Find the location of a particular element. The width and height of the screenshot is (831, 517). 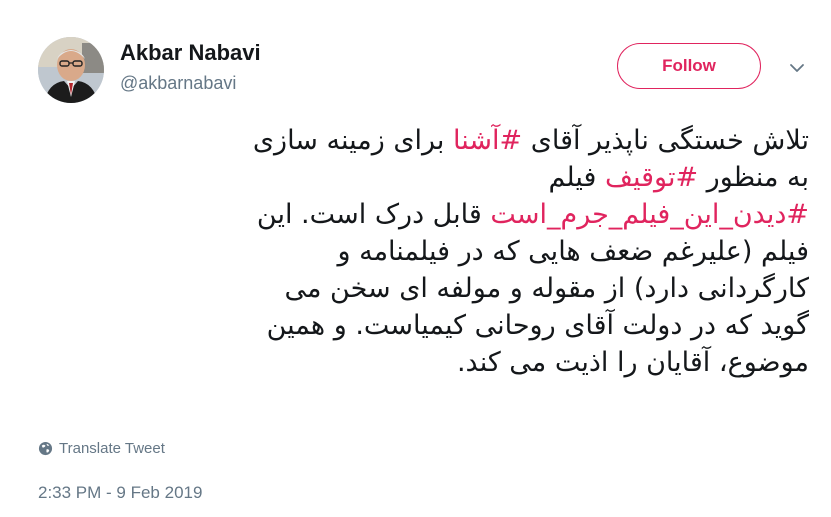

avatar is located at coordinates (71, 70).